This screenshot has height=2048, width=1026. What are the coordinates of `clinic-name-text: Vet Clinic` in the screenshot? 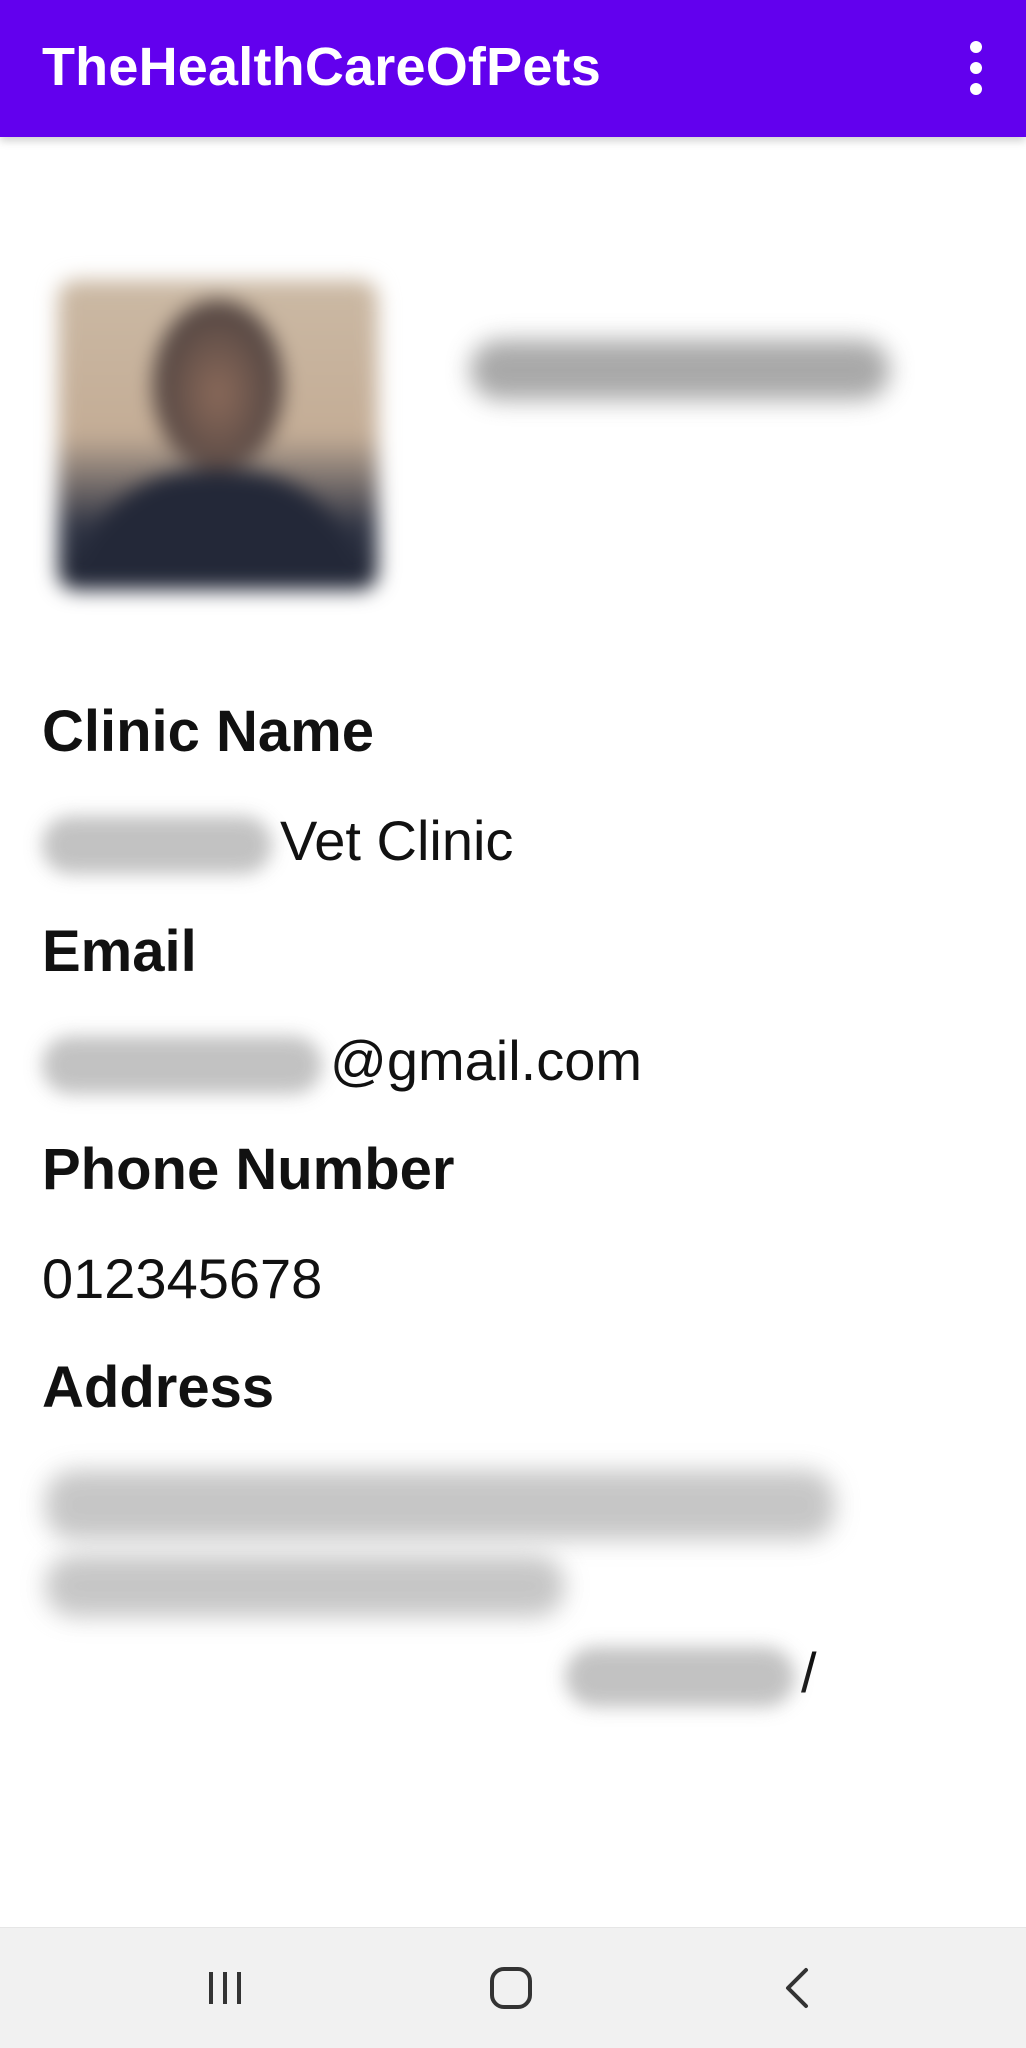 It's located at (397, 840).